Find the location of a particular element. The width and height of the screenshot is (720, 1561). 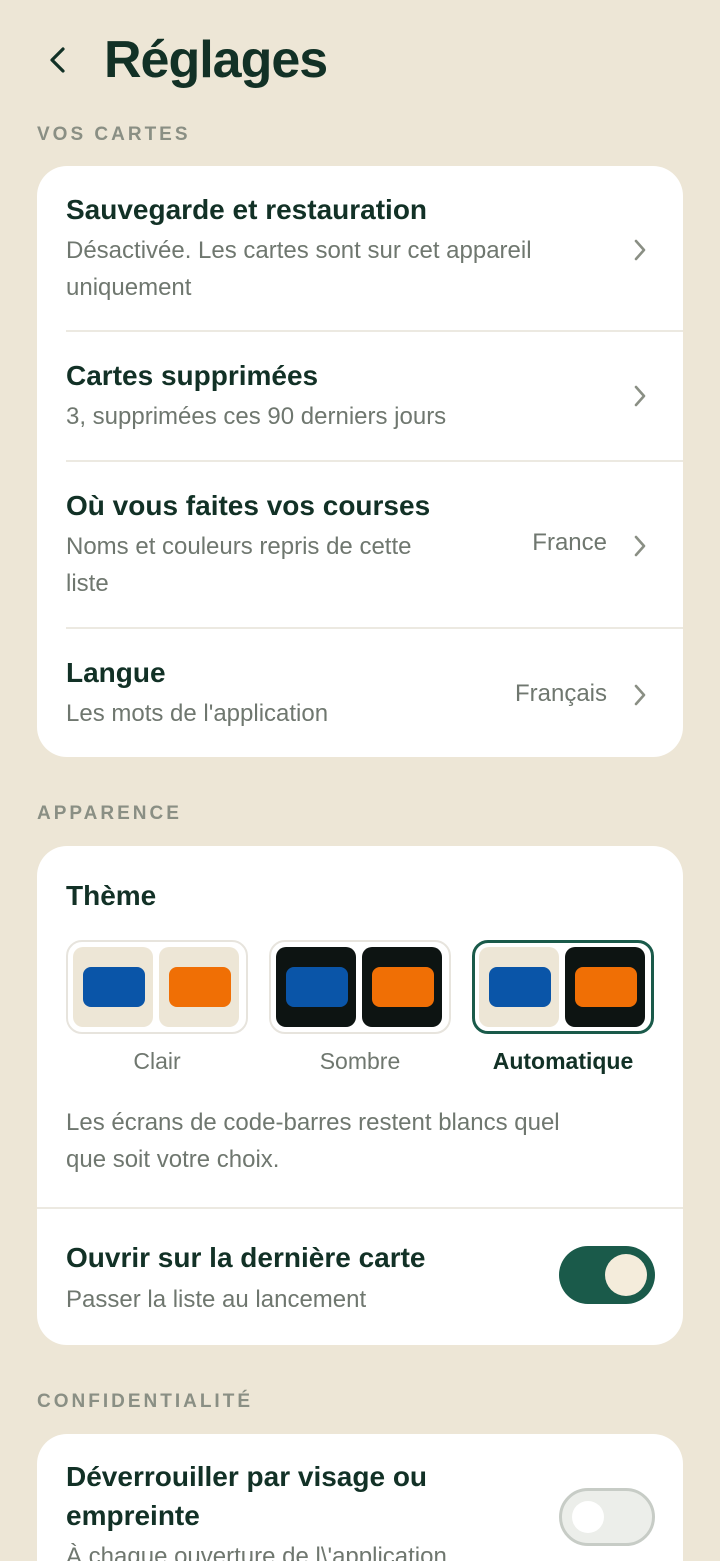

chevron-left-icon is located at coordinates (57, 60).